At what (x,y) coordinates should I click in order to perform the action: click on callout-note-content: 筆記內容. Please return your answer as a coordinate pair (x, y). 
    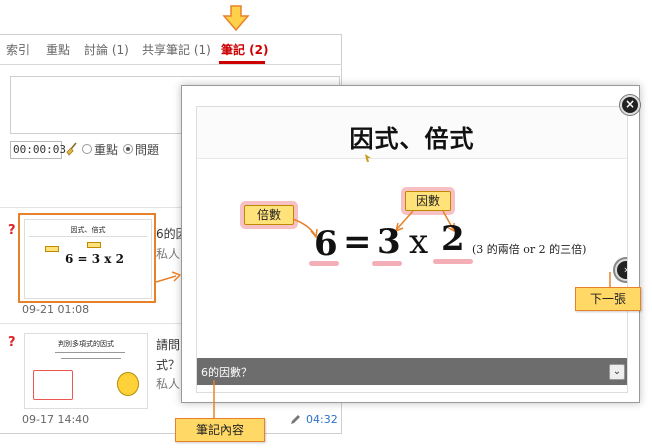
    Looking at the image, I should click on (220, 430).